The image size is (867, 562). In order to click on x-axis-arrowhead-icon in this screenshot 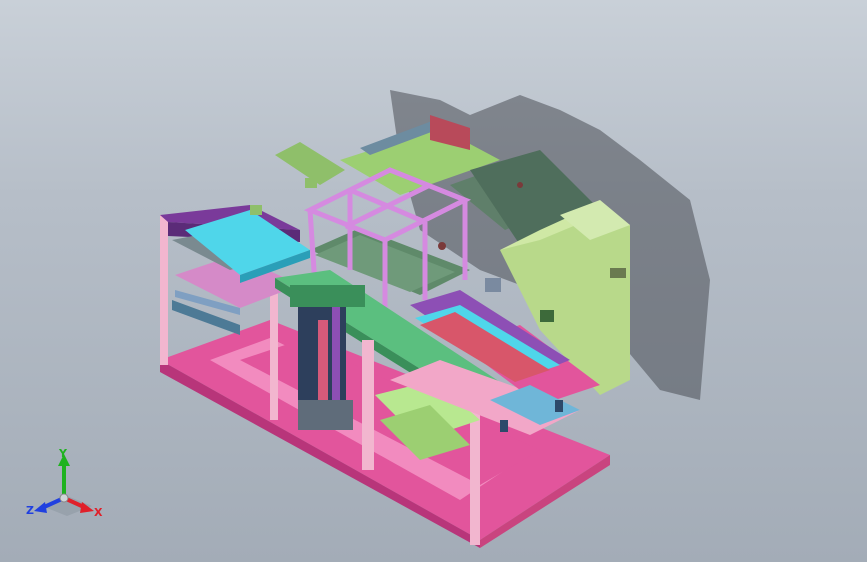, I will do `click(87, 507)`.